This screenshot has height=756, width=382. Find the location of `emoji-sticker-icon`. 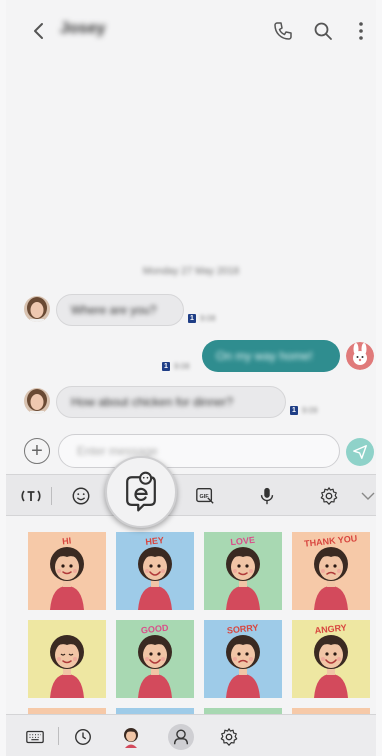

emoji-sticker-icon is located at coordinates (181, 737).